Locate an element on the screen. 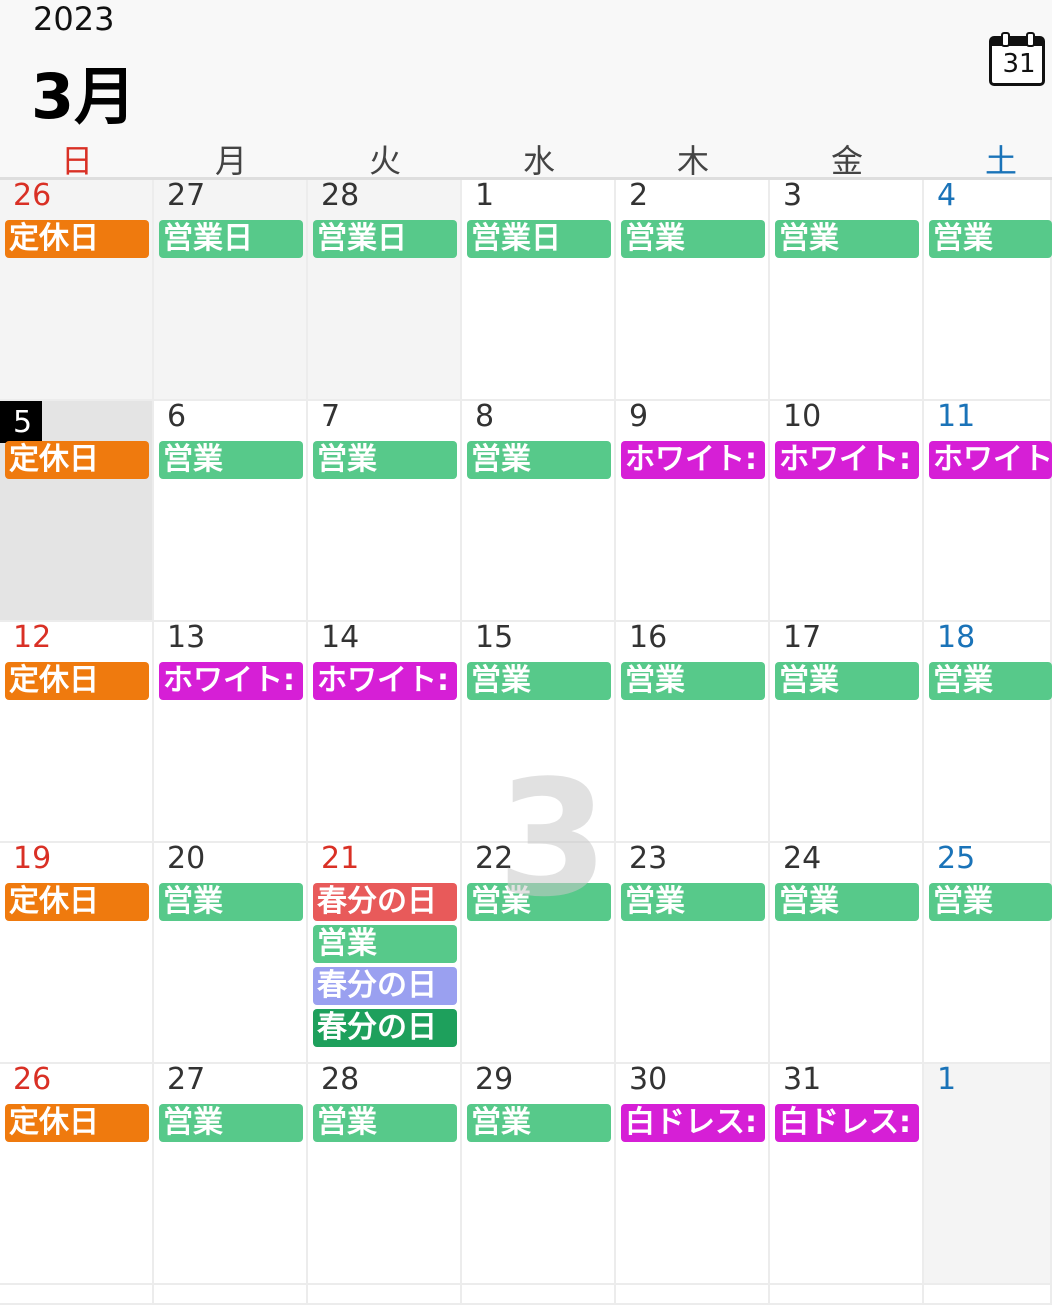 The height and width of the screenshot is (1305, 1052). today-calendar-icon: 31 is located at coordinates (1019, 61).